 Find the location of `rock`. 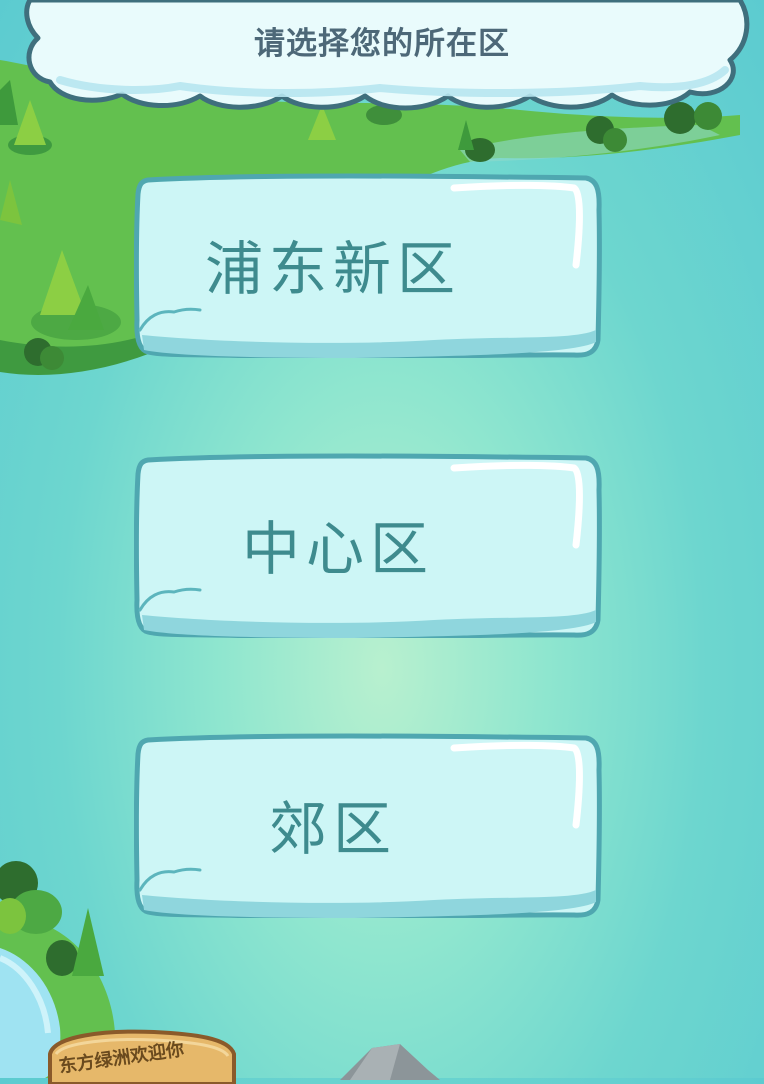

rock is located at coordinates (390, 1062).